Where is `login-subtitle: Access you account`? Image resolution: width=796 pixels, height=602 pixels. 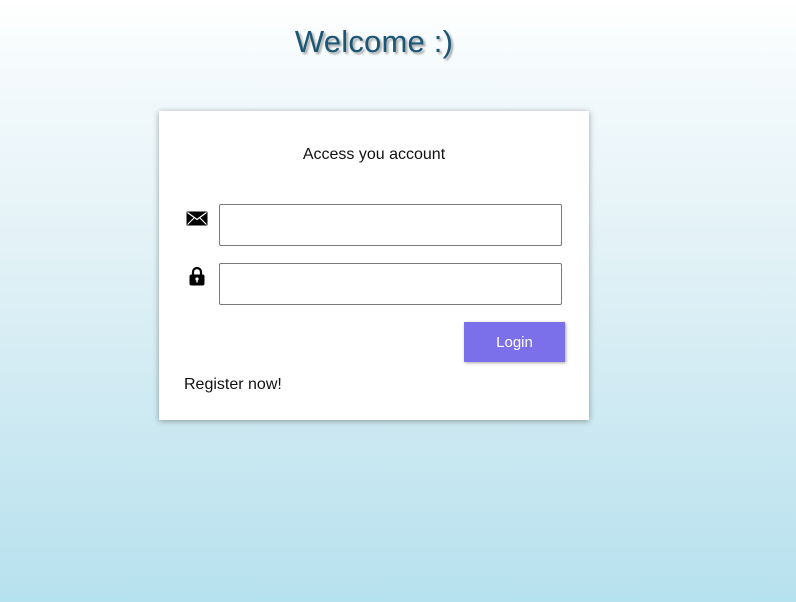 login-subtitle: Access you account is located at coordinates (374, 154).